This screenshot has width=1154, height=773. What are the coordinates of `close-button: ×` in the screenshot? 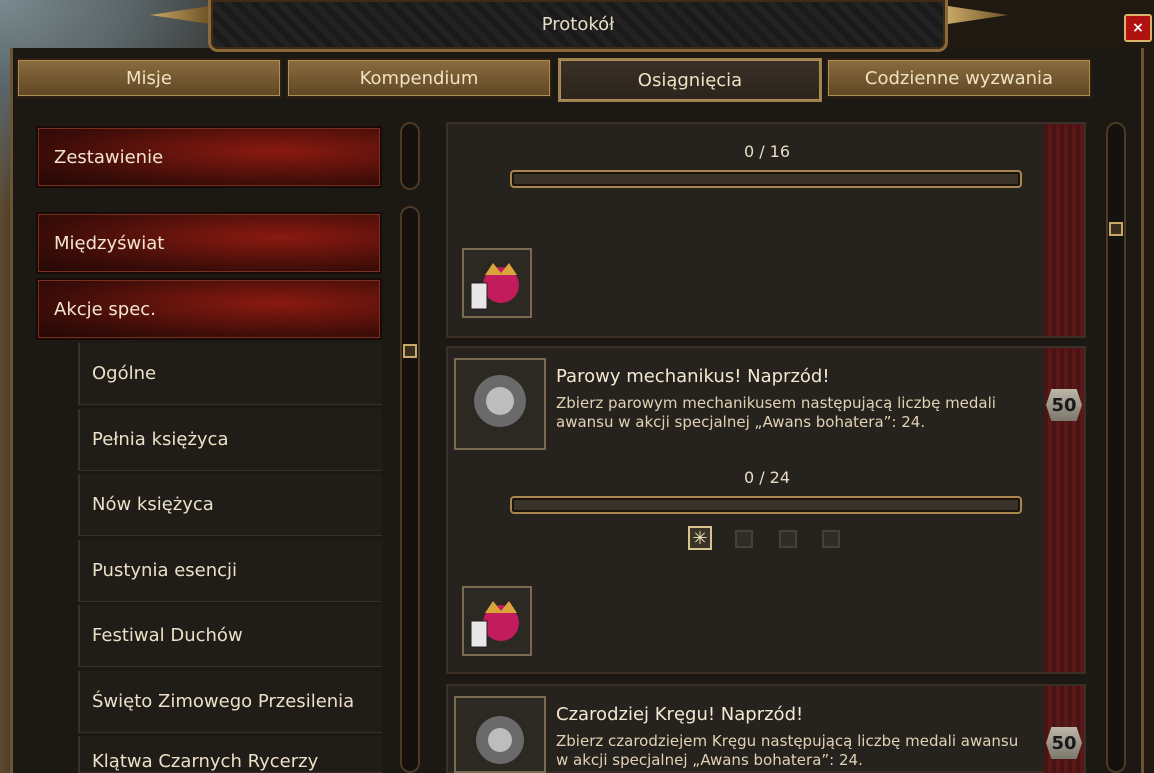 It's located at (1138, 28).